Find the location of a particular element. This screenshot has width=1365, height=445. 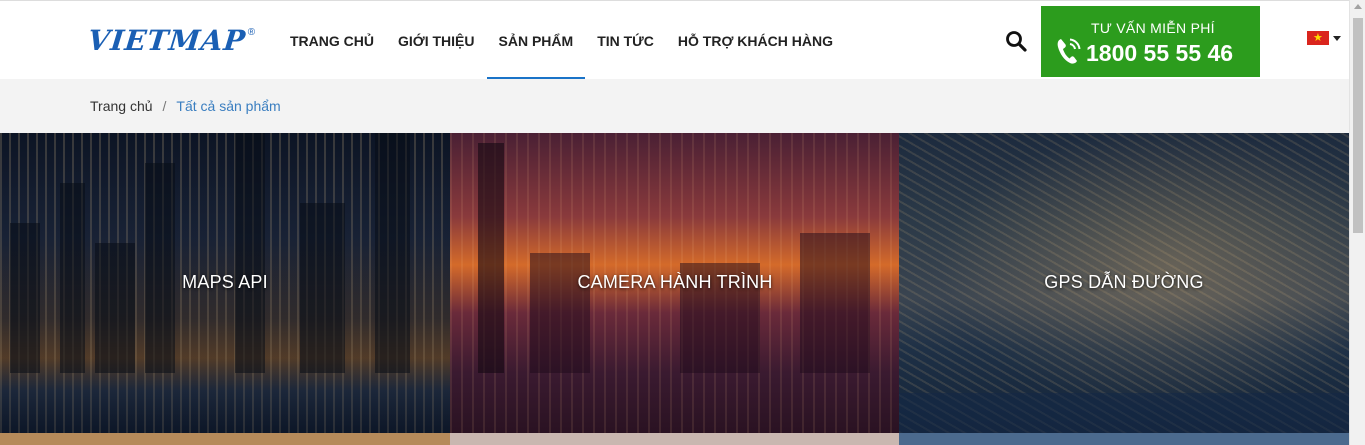

nav-item-ho-tro-khach-hang: HỖ TRỢ KHÁCH HÀNG is located at coordinates (755, 40).